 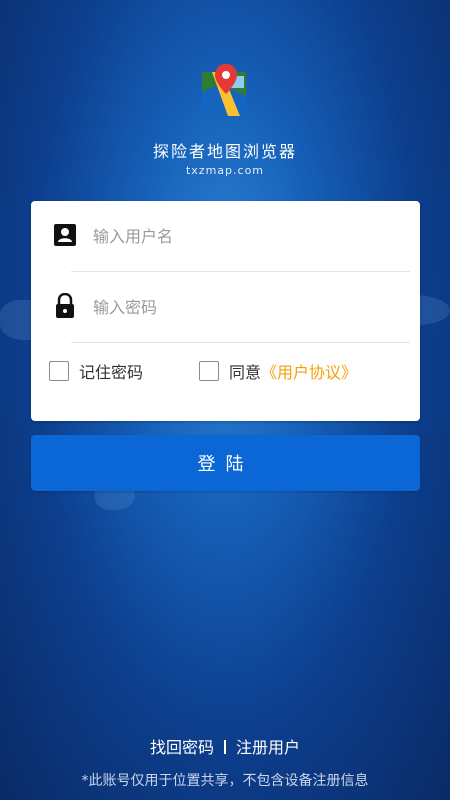 I want to click on username-row, so click(x=225, y=236).